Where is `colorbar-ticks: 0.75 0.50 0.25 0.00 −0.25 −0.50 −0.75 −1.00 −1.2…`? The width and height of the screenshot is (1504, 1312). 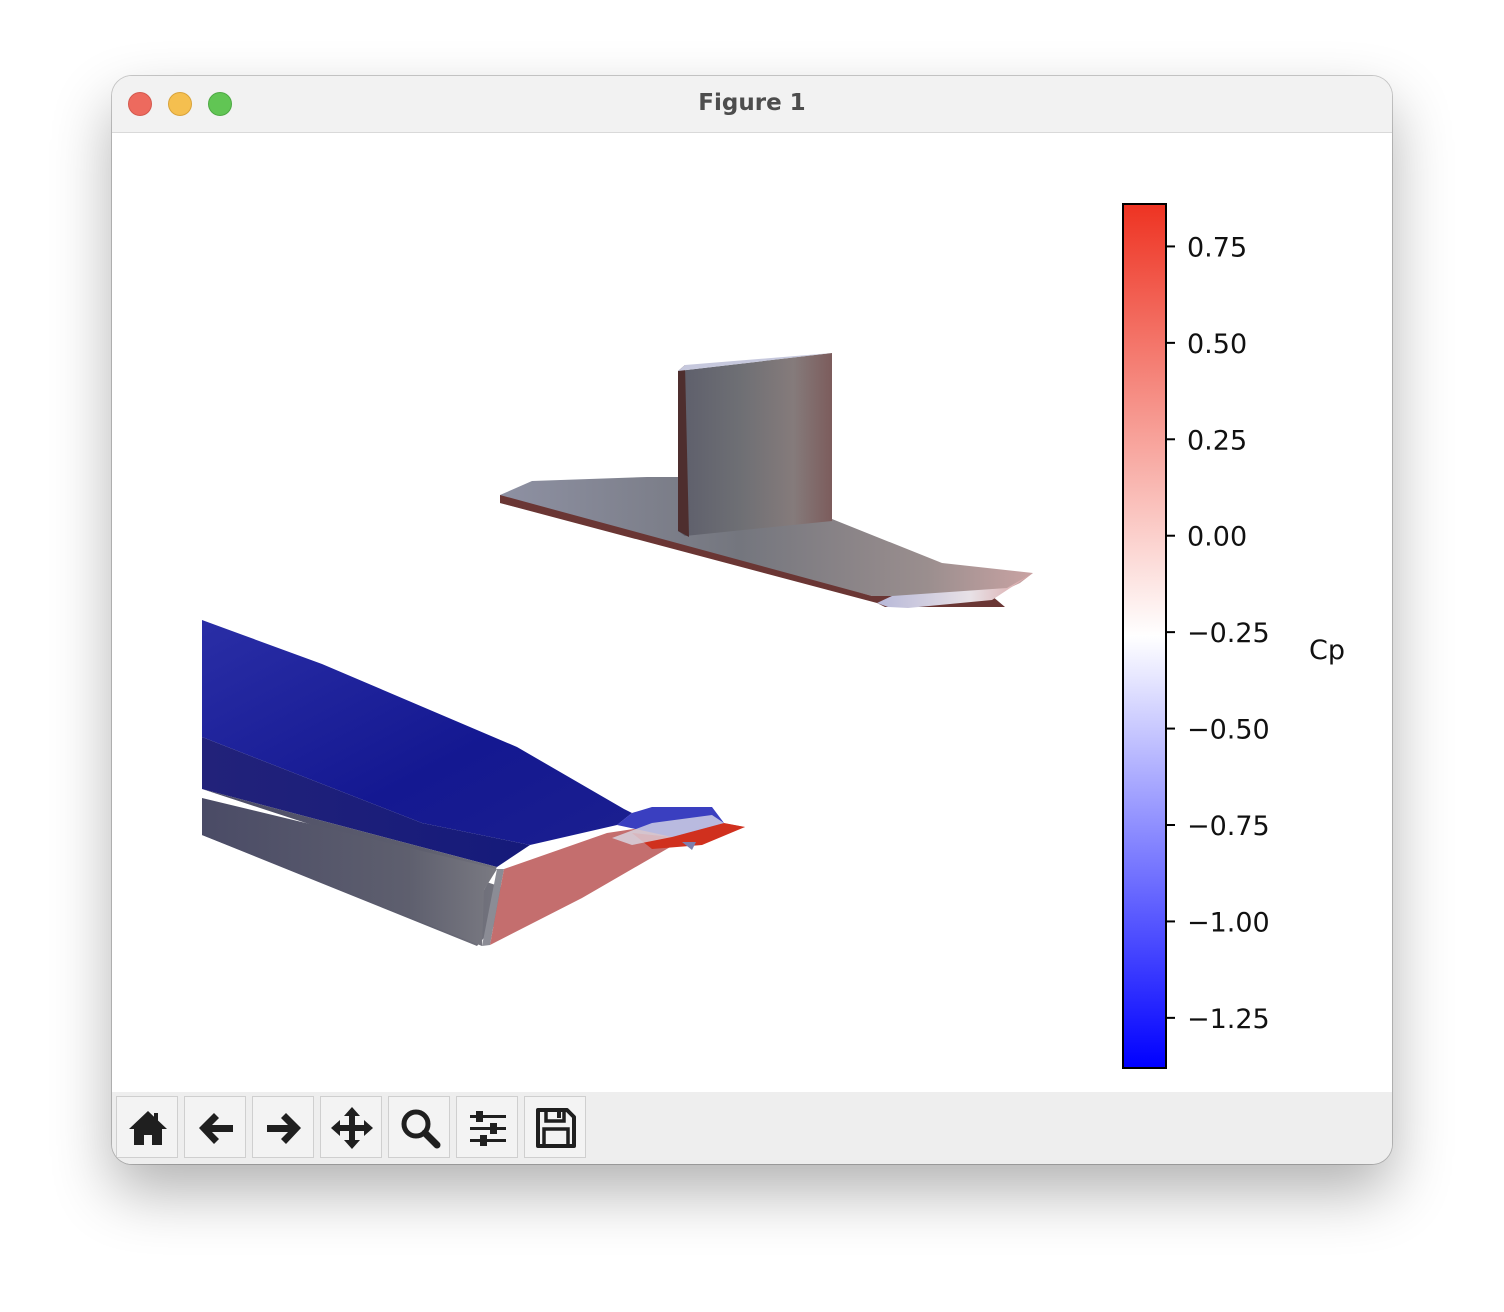 colorbar-ticks: 0.75 0.50 0.25 0.00 −0.25 −0.50 −0.75 −1.00 −1.2… is located at coordinates (1218, 633).